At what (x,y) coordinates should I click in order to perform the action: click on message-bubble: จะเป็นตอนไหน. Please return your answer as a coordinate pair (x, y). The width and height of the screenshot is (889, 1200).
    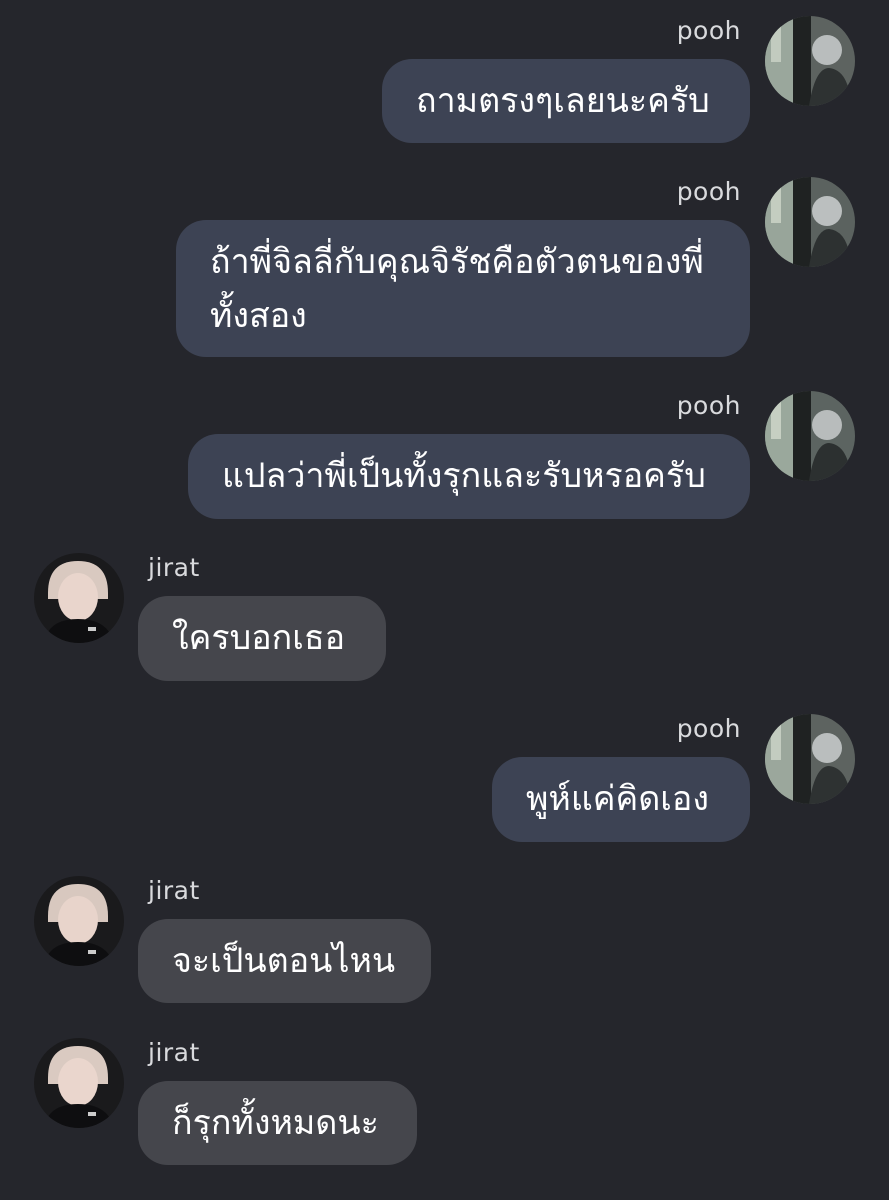
    Looking at the image, I should click on (284, 961).